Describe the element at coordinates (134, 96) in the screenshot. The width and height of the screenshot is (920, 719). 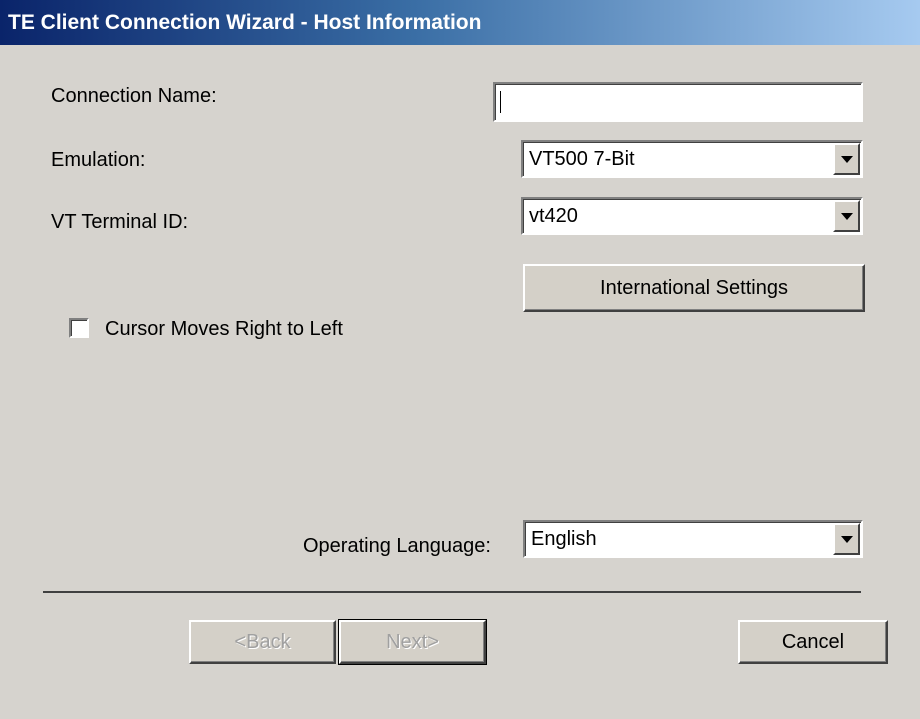
I see `connection-name-label: Connection Name:` at that location.